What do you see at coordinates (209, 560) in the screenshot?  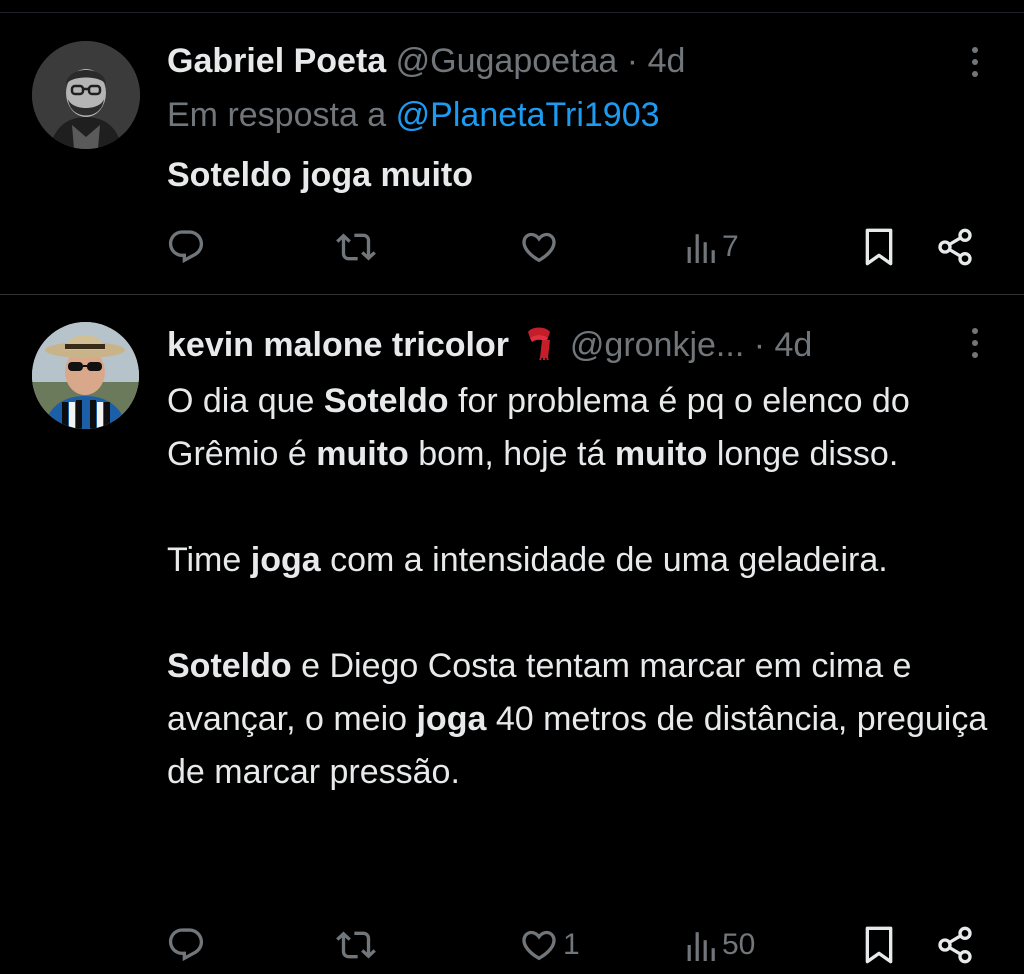 I see `text-segment: Time` at bounding box center [209, 560].